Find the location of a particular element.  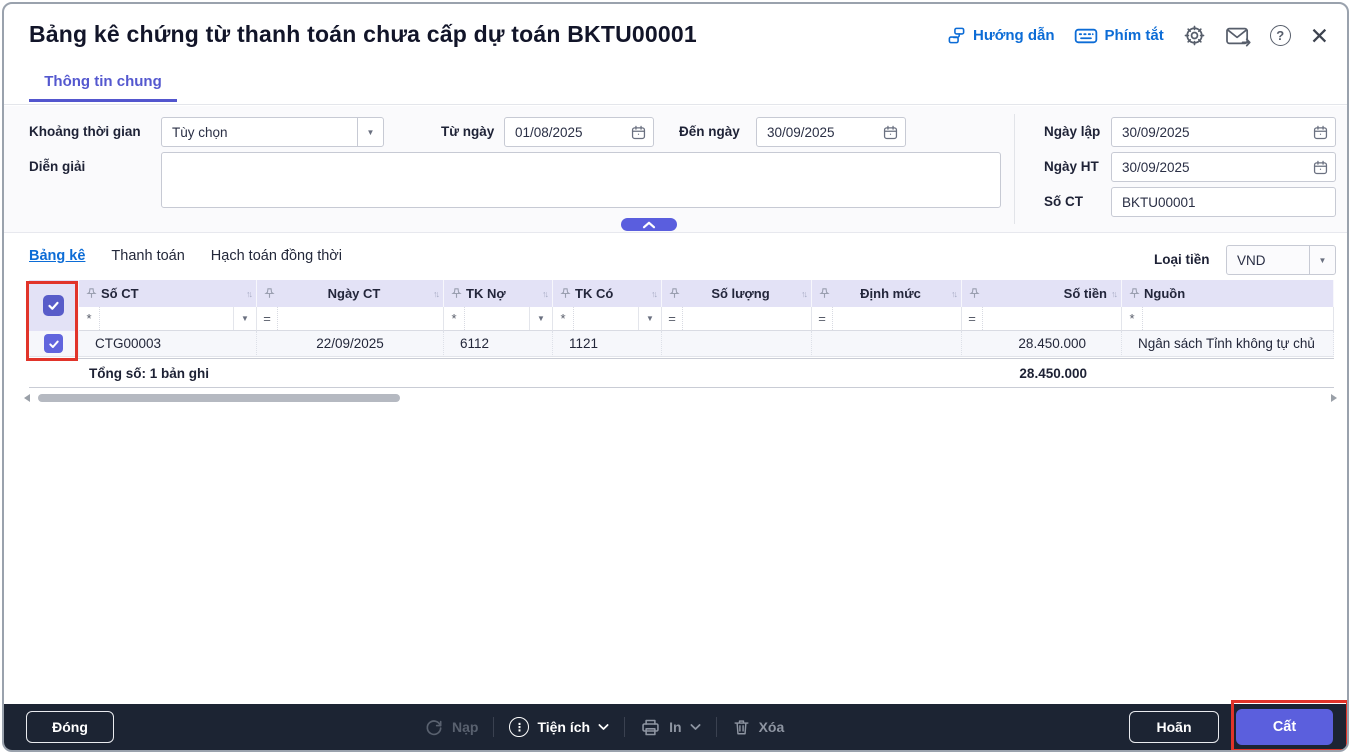

cell-so-luong is located at coordinates (737, 344).